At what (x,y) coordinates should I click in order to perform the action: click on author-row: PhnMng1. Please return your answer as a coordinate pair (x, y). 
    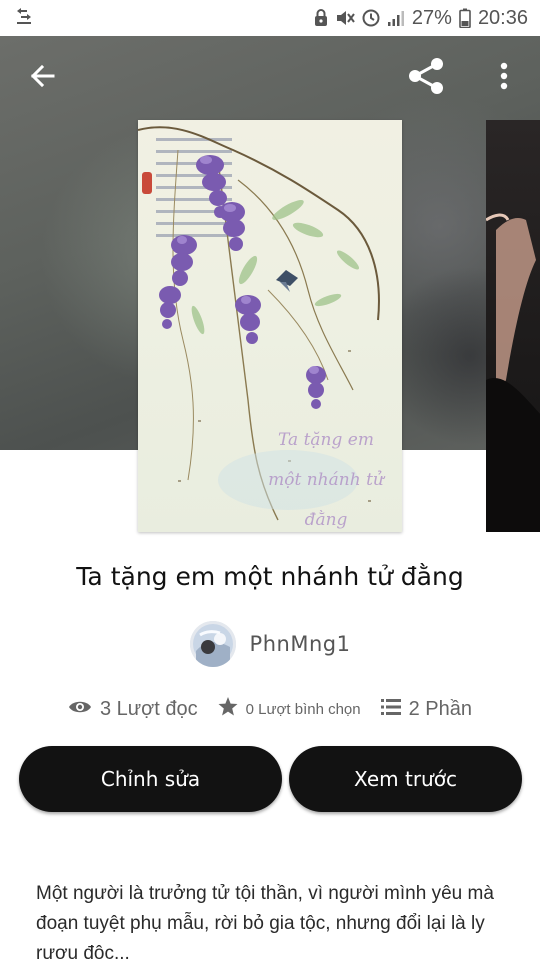
    Looking at the image, I should click on (270, 644).